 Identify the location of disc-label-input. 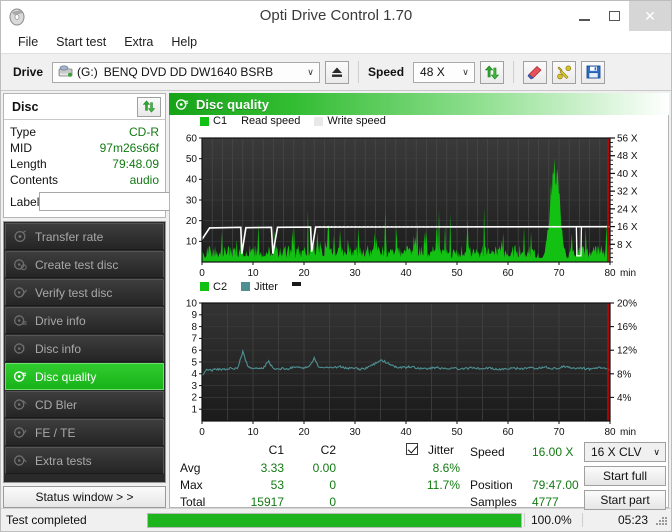
(114, 201).